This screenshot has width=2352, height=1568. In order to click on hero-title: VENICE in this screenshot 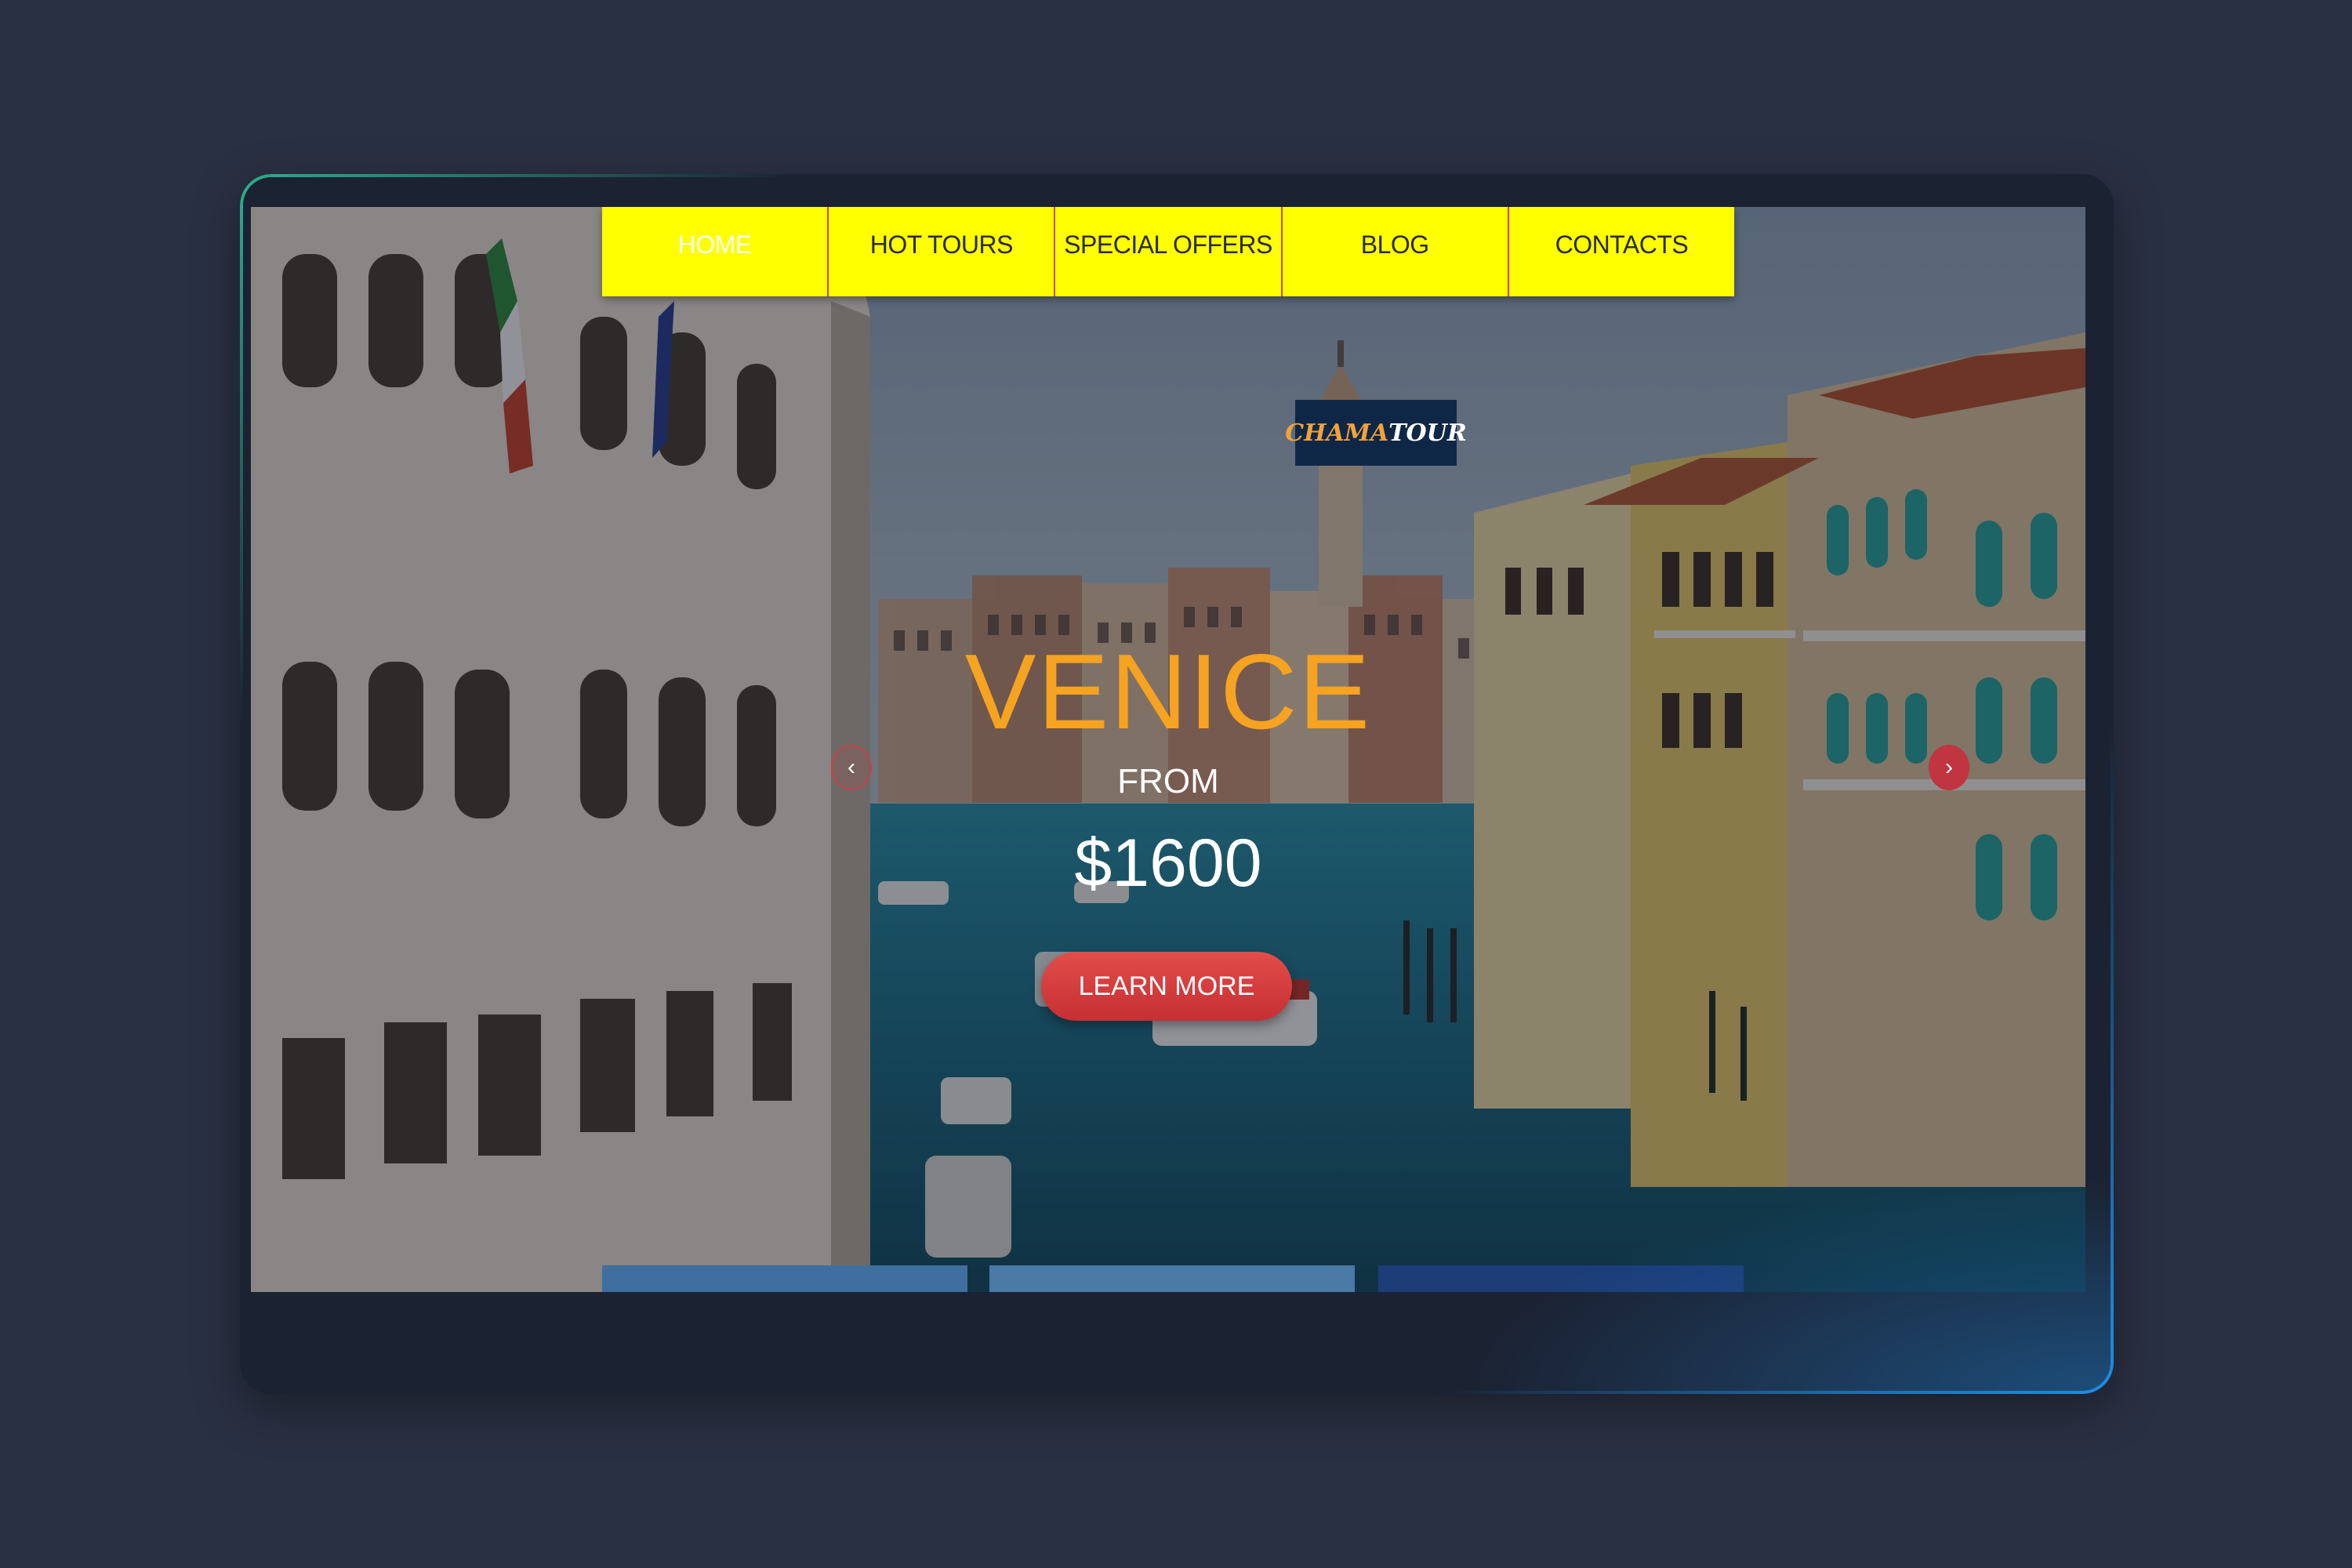, I will do `click(1168, 691)`.